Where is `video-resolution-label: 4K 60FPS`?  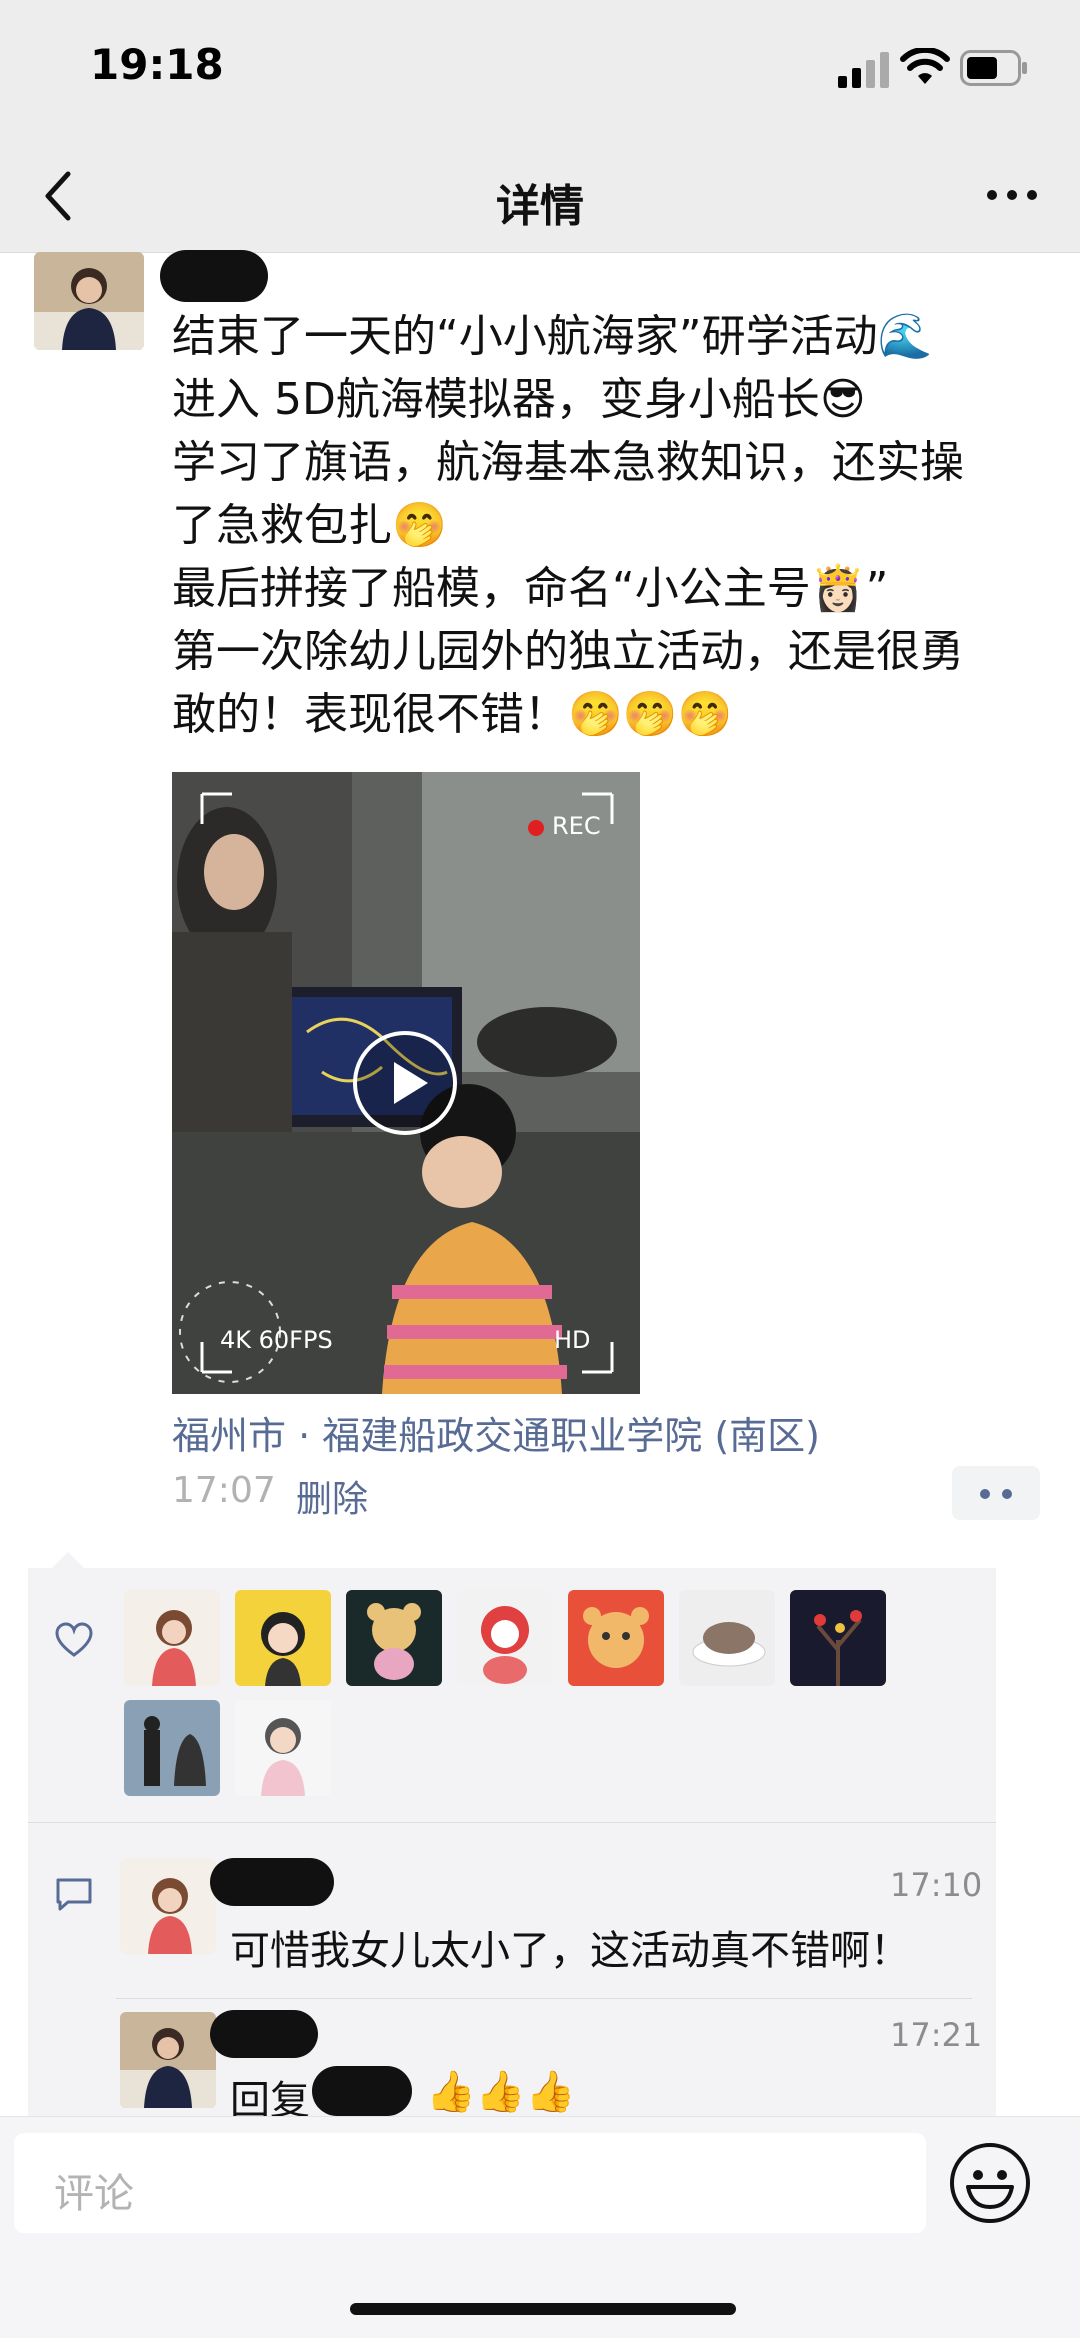 video-resolution-label: 4K 60FPS is located at coordinates (276, 1340).